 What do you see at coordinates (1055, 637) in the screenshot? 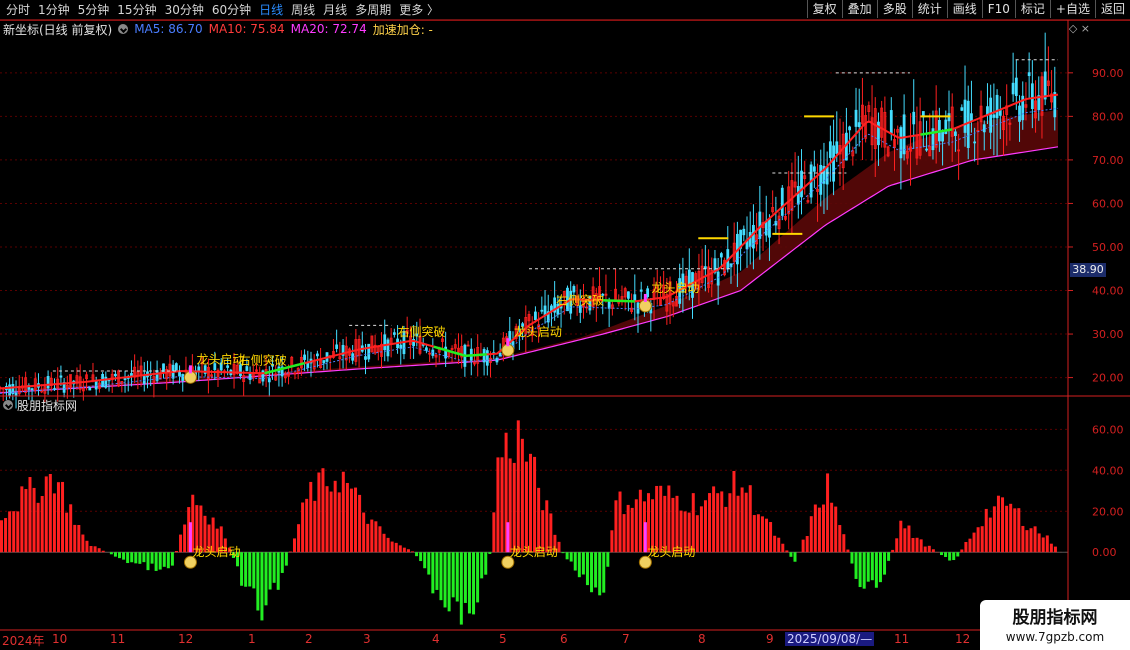
I see `watermark-url: www.7gpzb.com` at bounding box center [1055, 637].